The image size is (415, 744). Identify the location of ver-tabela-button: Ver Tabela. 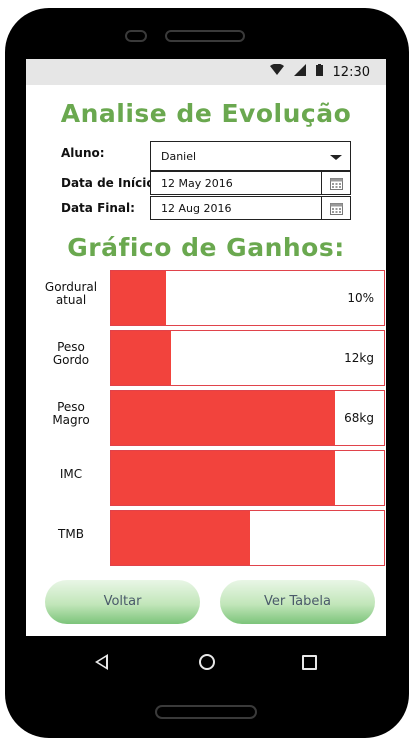
(297, 602).